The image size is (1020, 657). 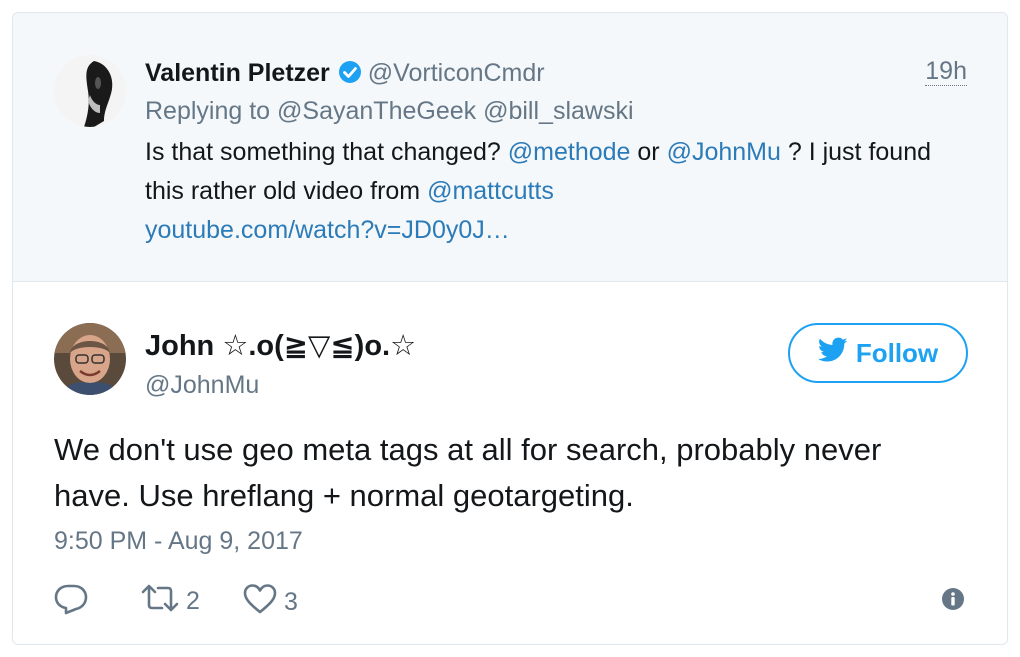 I want to click on text-segment: Is that something that changed?, so click(x=323, y=152).